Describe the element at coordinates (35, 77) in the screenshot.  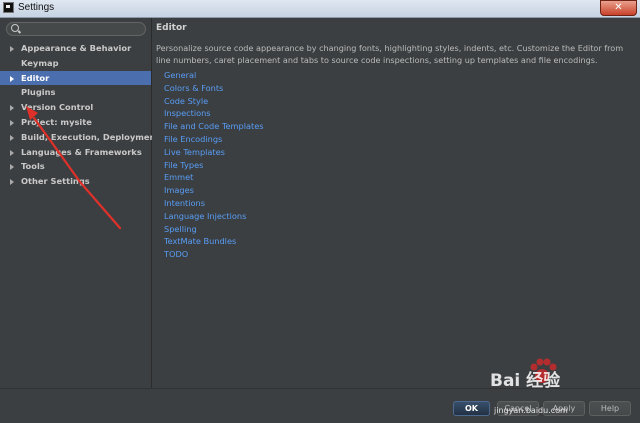
I see `sidebar-item-label: Editor` at that location.